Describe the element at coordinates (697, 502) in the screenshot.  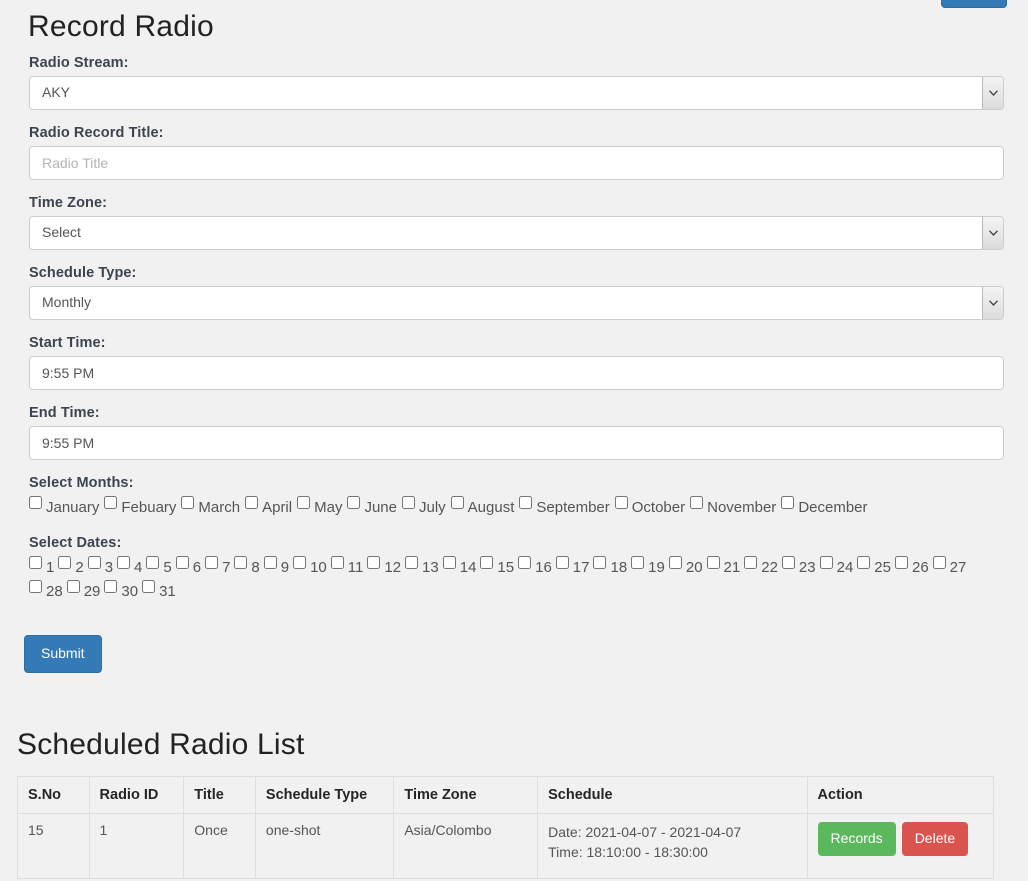
I see `month-checkbox-november` at that location.